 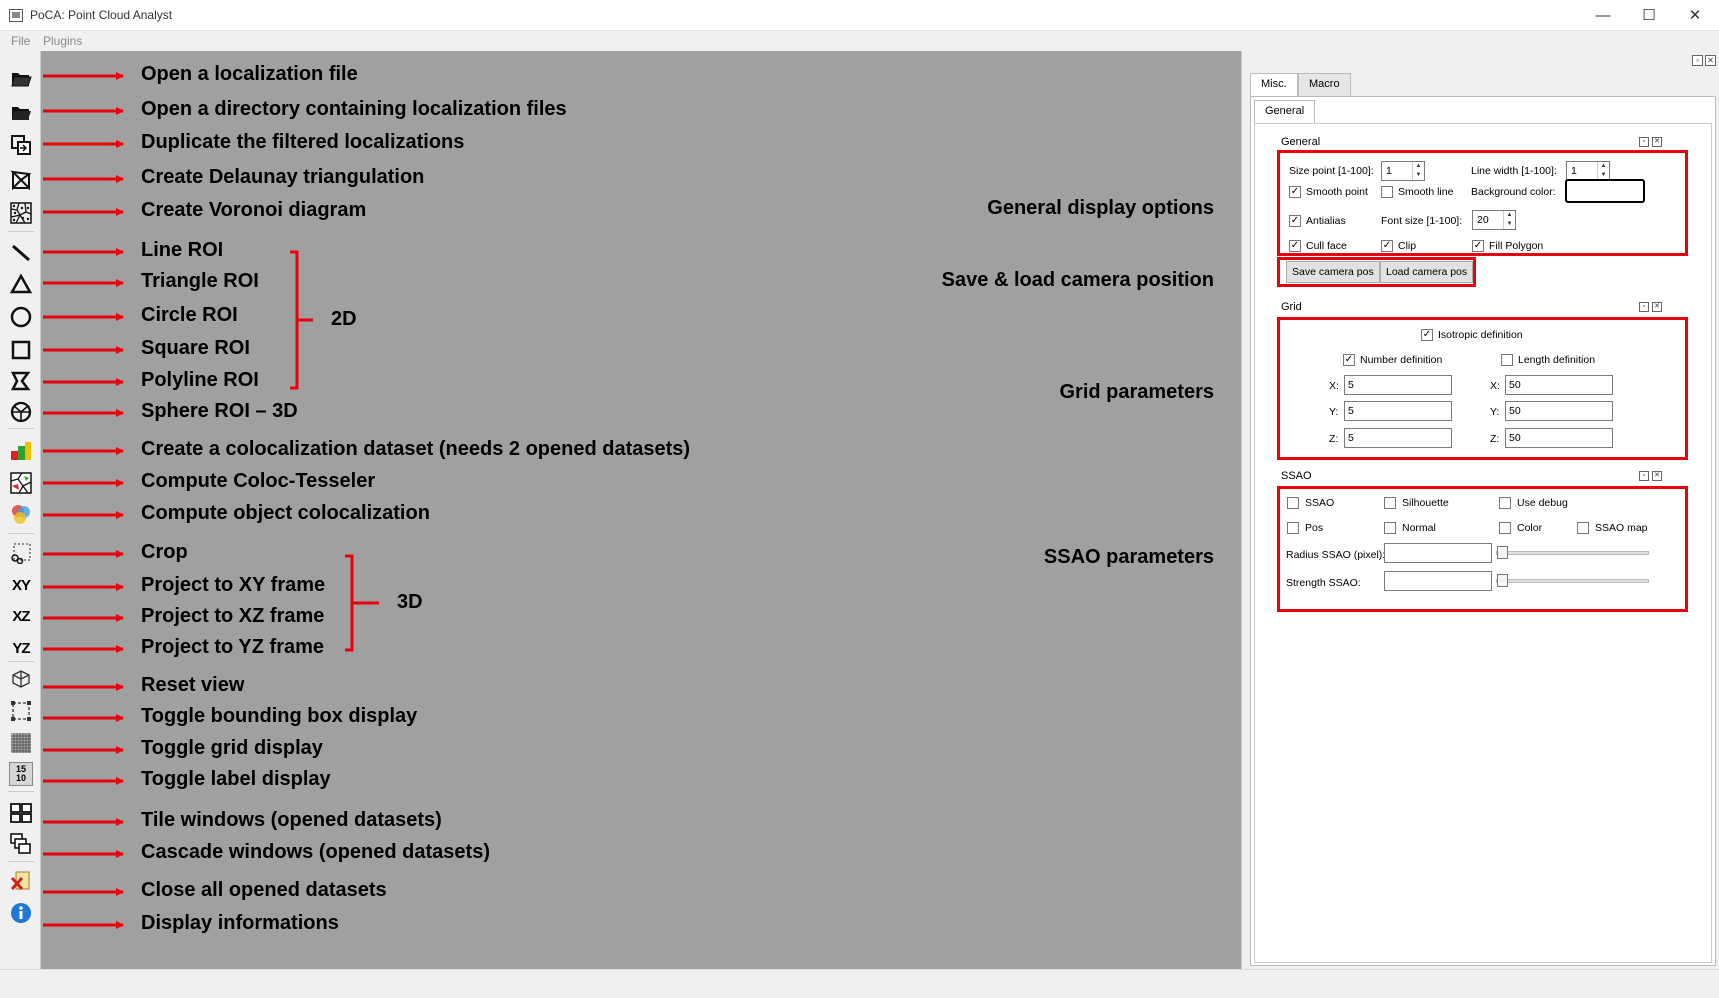 I want to click on ssao-label: SSAO, so click(x=1320, y=503).